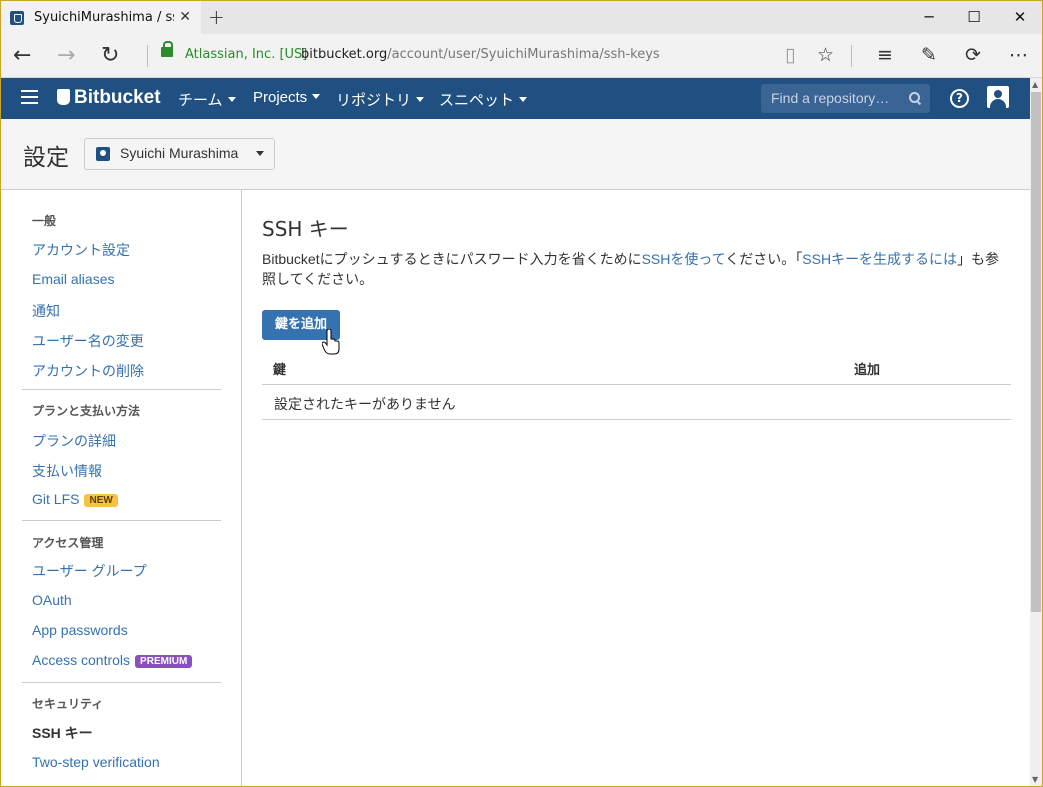 The image size is (1043, 787). Describe the element at coordinates (515, 154) in the screenshot. I see `settings-header: 設定 Syuichi Murashima` at that location.